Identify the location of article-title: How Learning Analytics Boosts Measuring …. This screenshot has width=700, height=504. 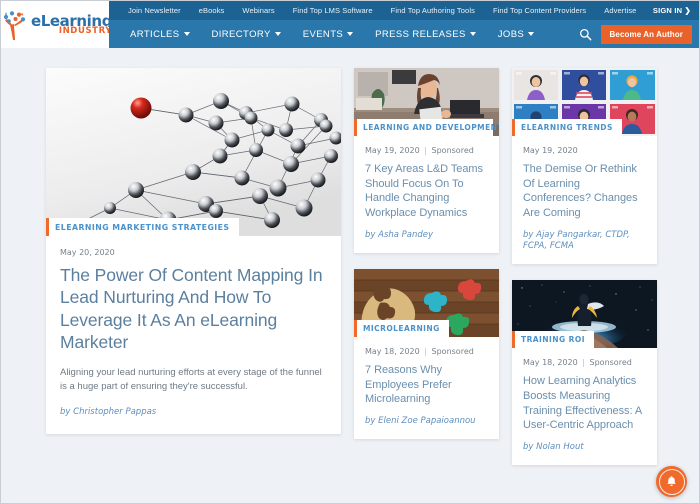
(585, 403).